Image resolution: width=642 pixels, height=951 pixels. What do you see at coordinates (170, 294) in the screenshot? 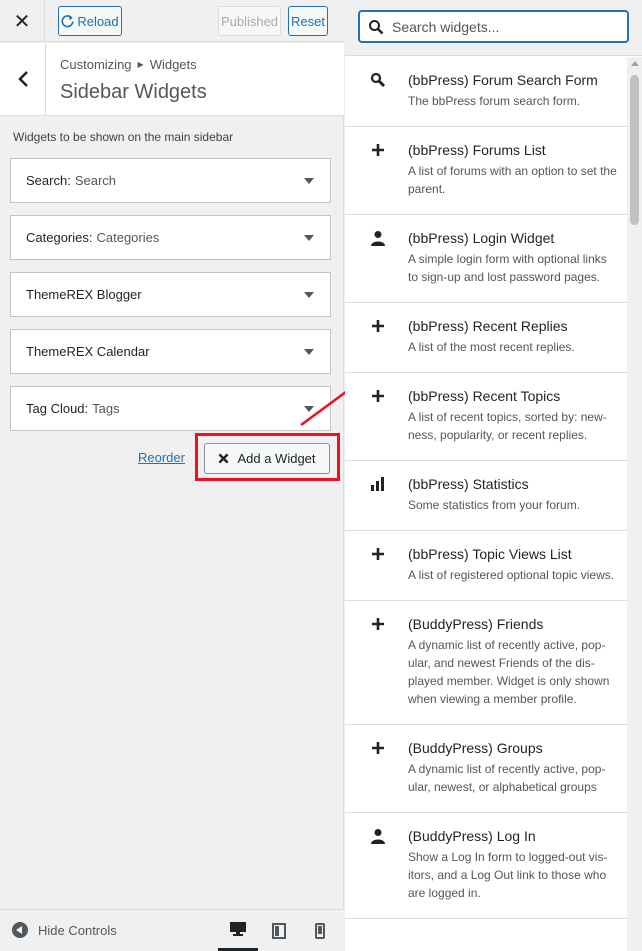
I see `widget-themerex-blogger: ThemeREX Blogger` at bounding box center [170, 294].